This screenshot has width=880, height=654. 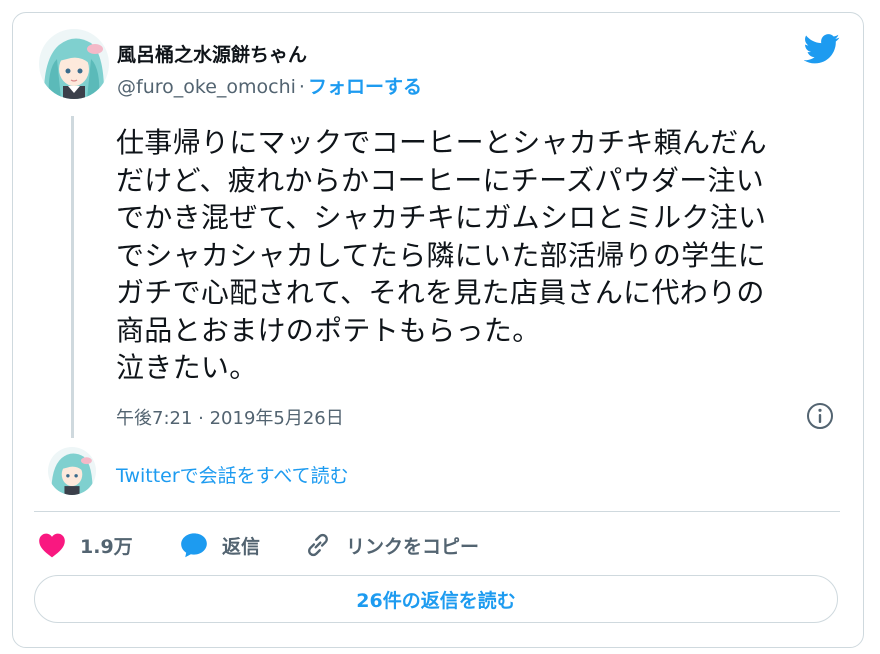 I want to click on author-handle-row: @furo_oke_omochi · フォローする, so click(x=269, y=85).